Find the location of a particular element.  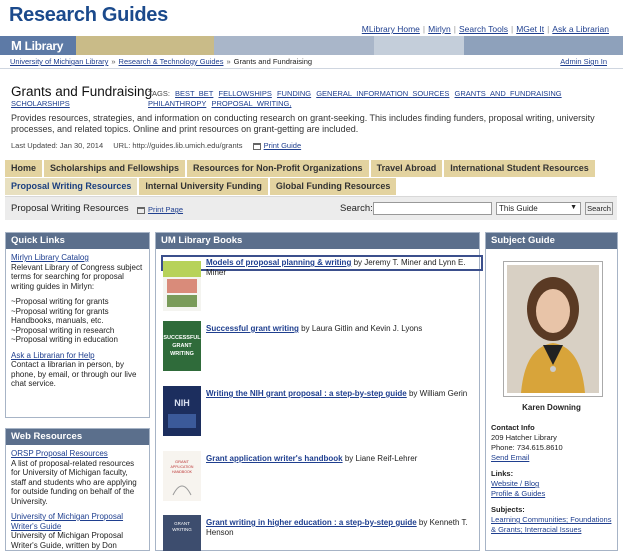

search-label: Search: is located at coordinates (356, 208).